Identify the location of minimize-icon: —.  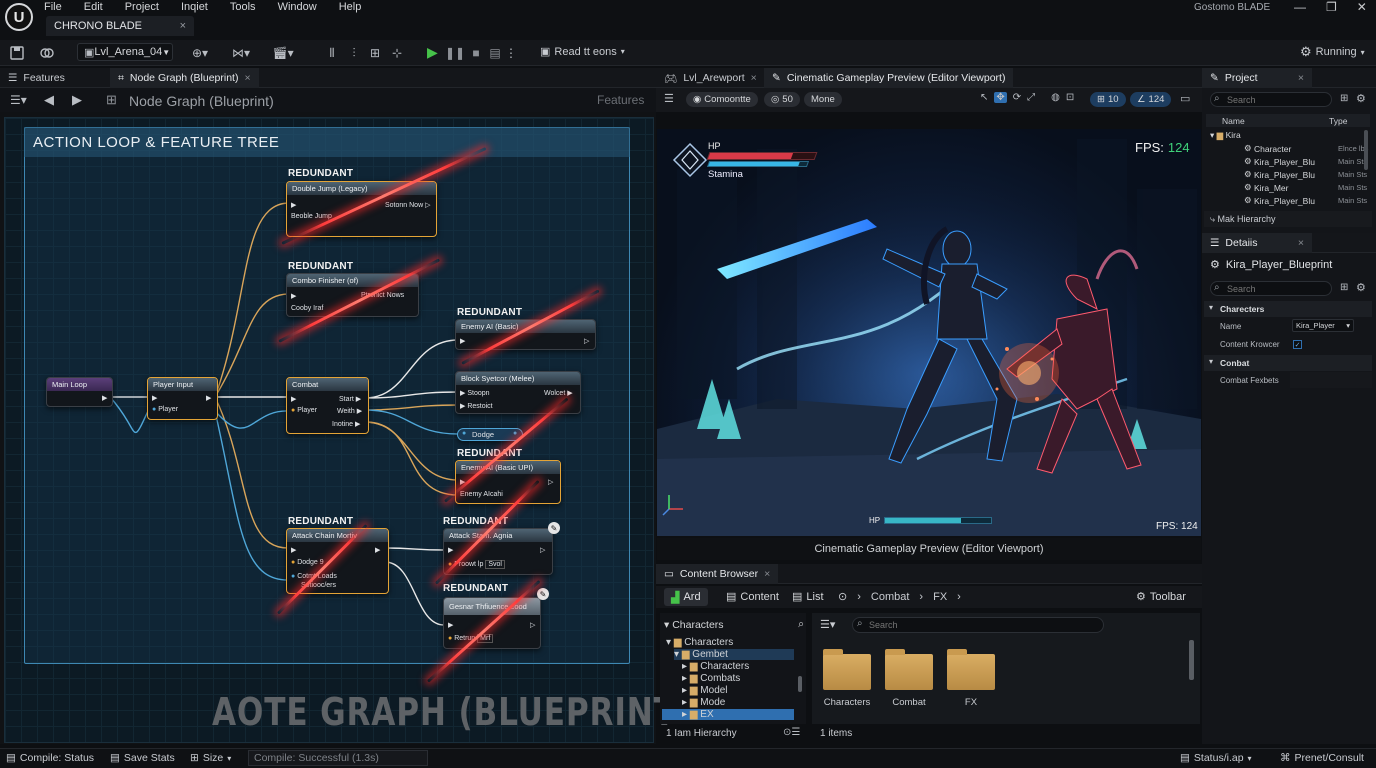
(1300, 7).